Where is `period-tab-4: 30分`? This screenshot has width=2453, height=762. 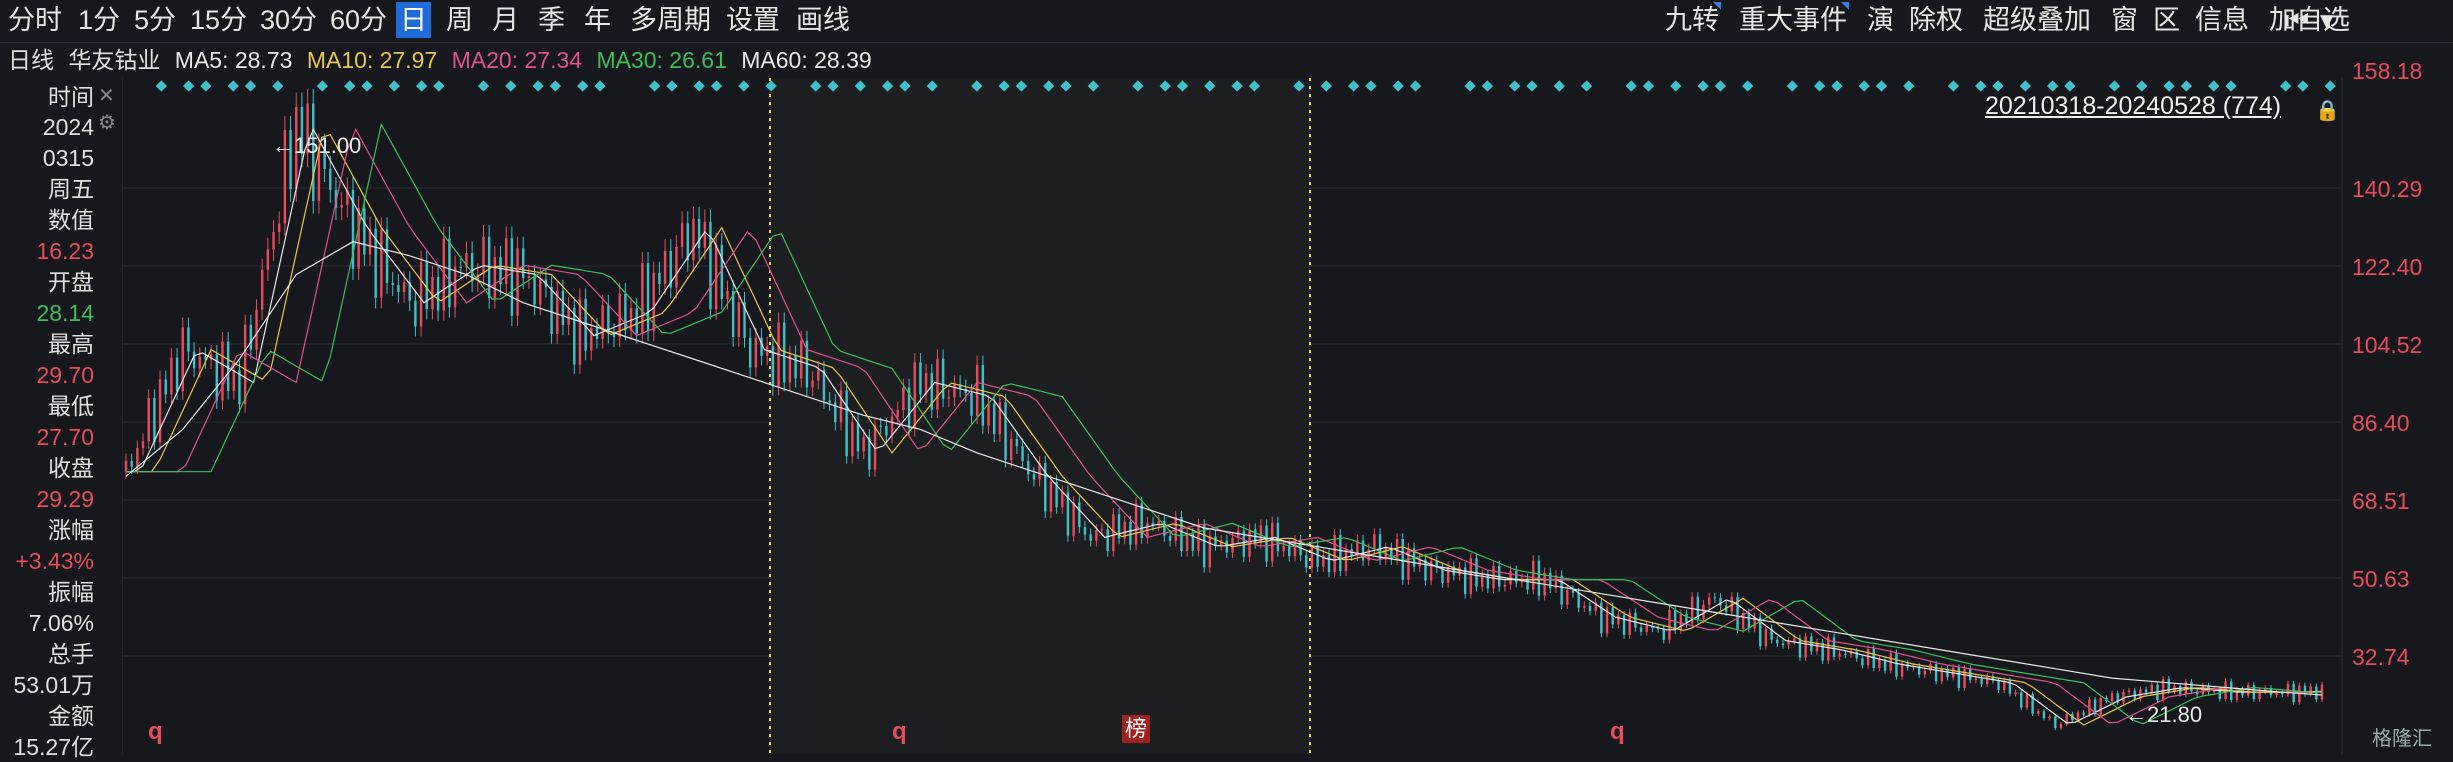 period-tab-4: 30分 is located at coordinates (288, 20).